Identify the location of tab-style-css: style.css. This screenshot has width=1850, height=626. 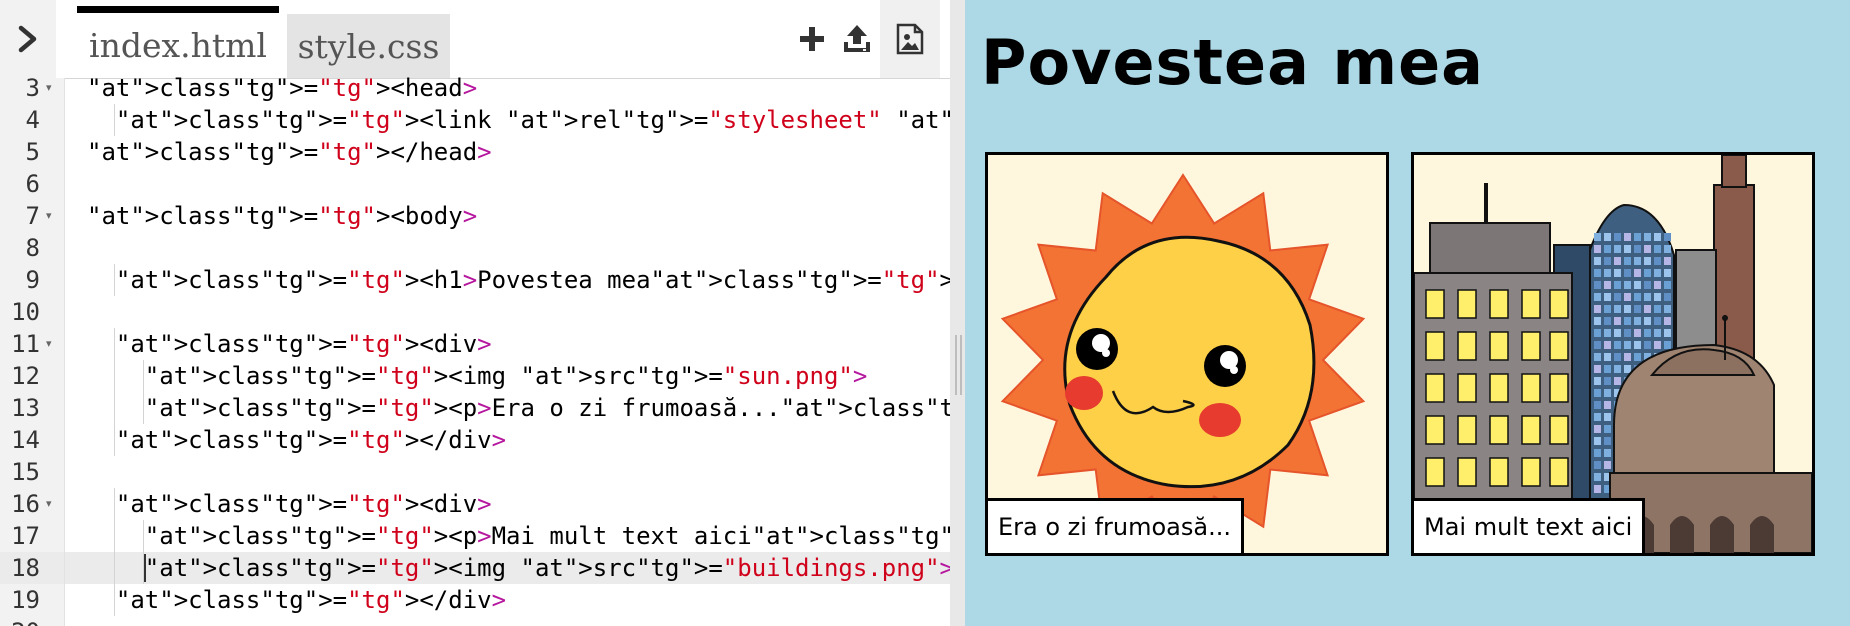
(368, 46).